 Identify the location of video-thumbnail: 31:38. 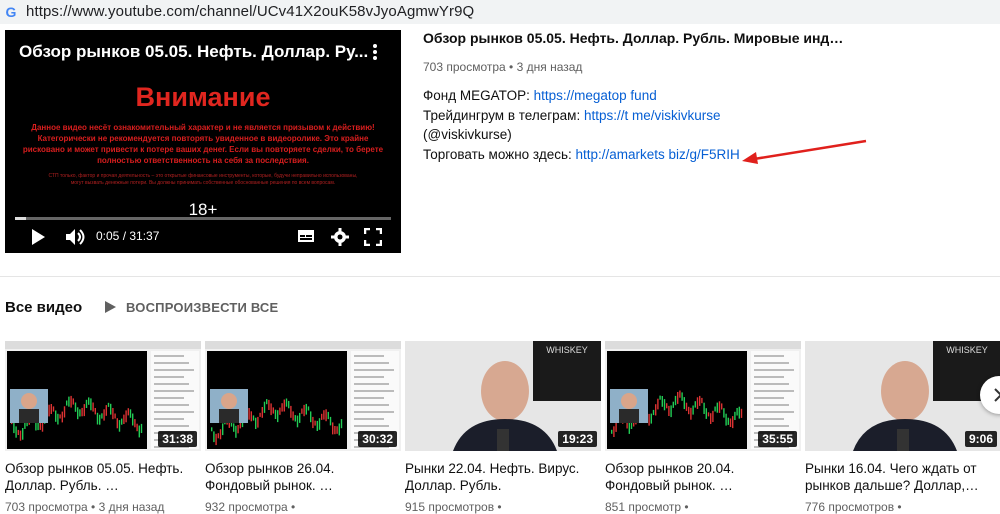
(103, 396).